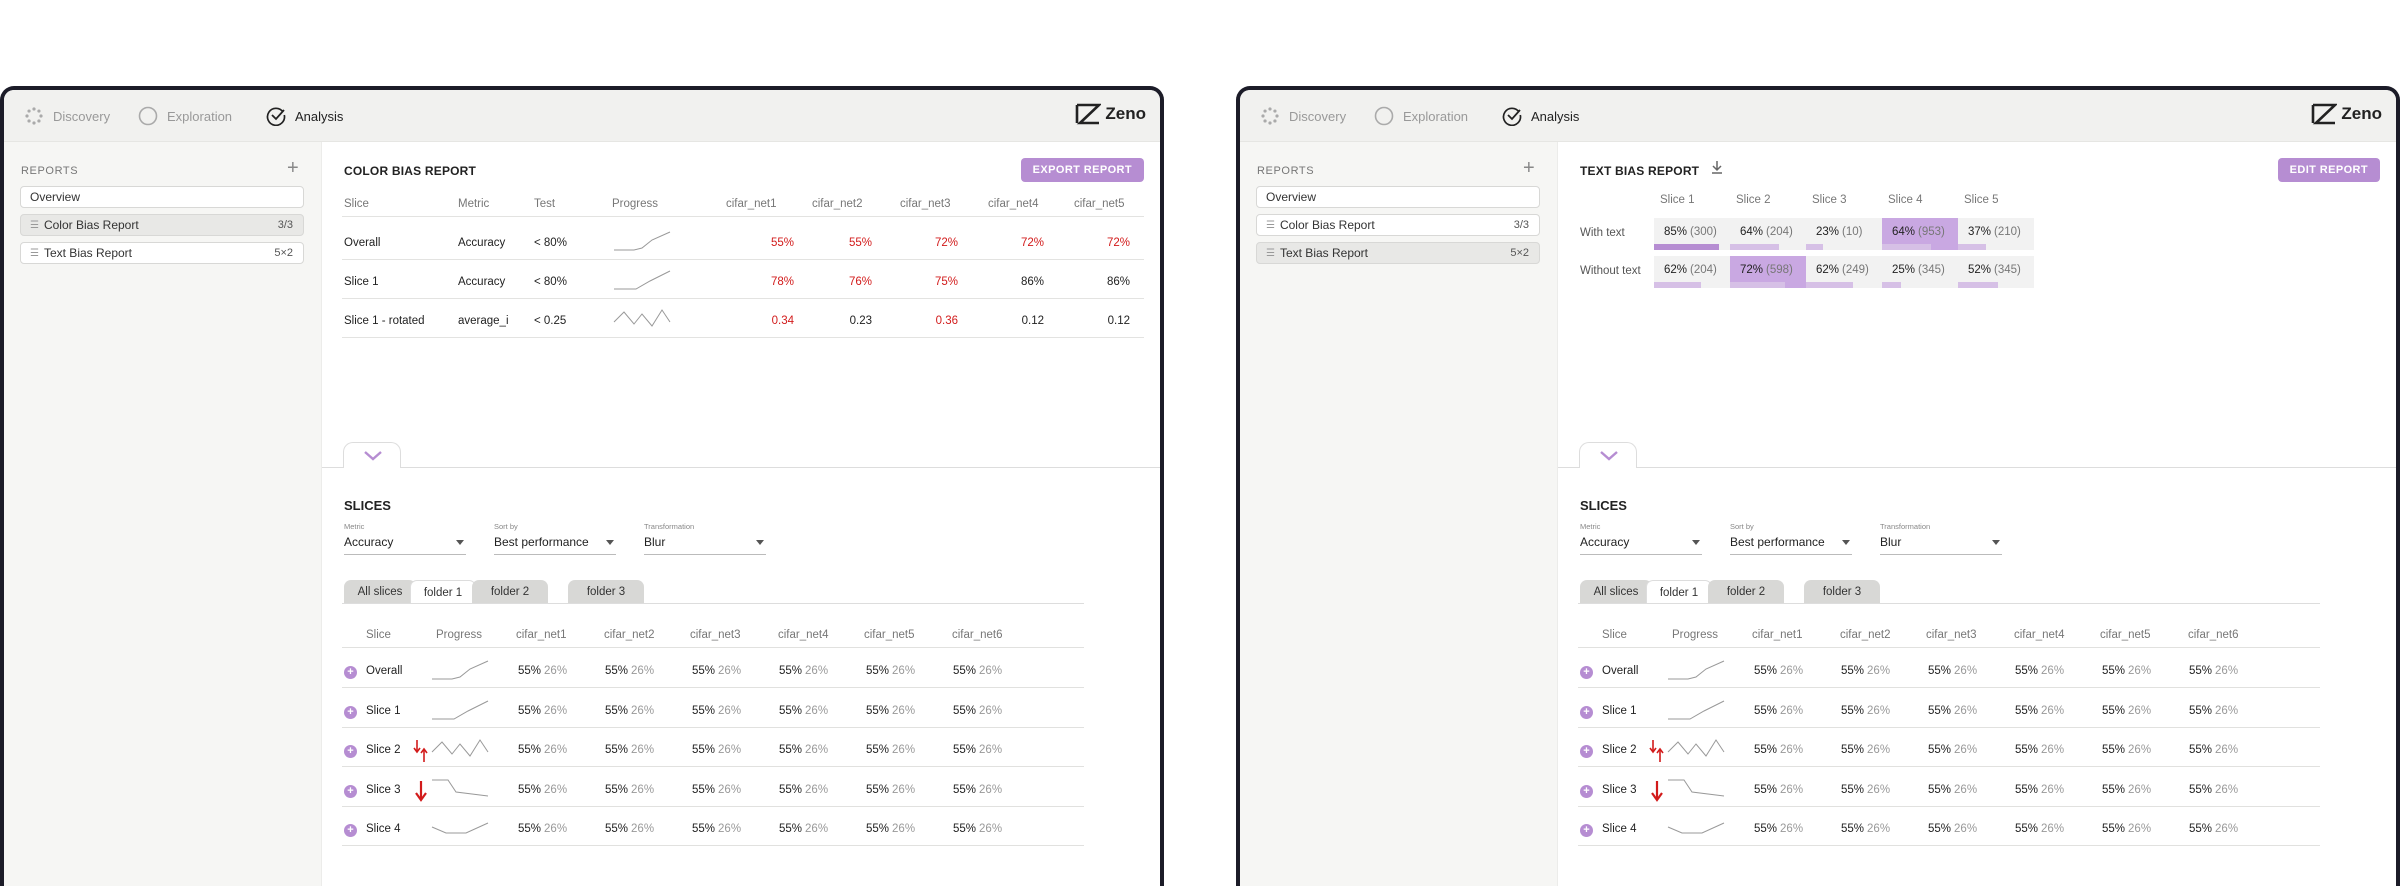 Image resolution: width=2400 pixels, height=886 pixels. Describe the element at coordinates (1768, 272) in the screenshot. I see `heatmap-cell: 72% (598)` at that location.